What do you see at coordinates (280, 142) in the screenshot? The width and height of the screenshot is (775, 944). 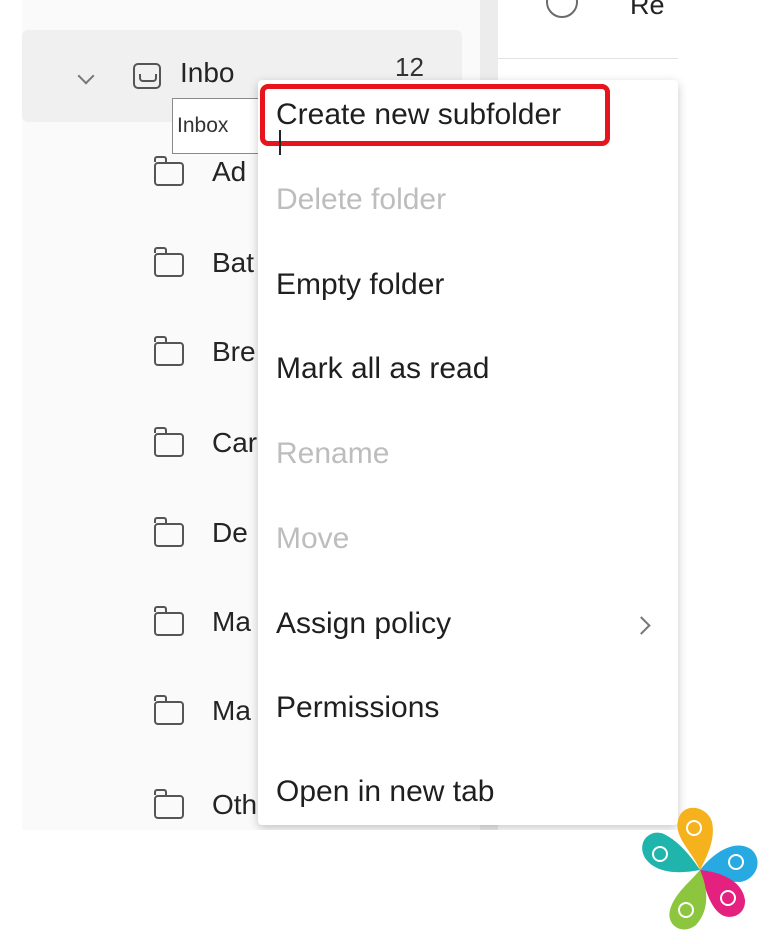 I see `text-cursor` at bounding box center [280, 142].